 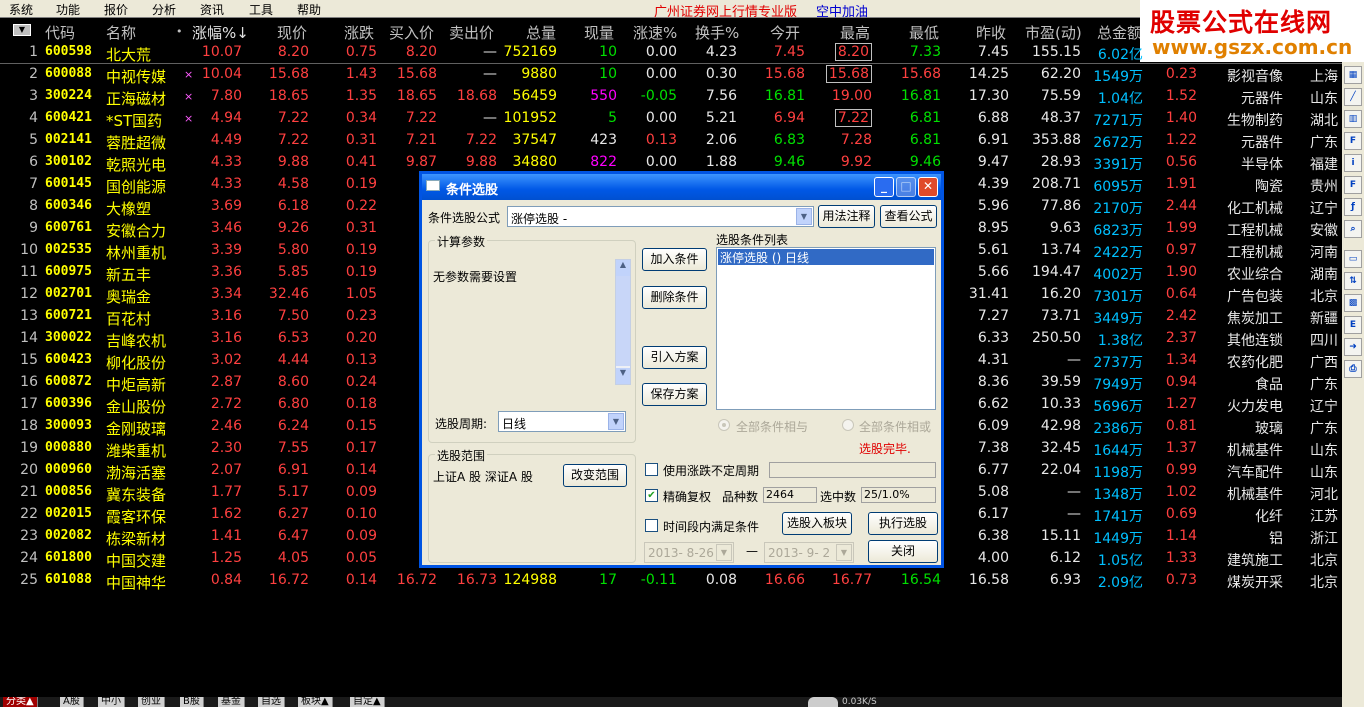 What do you see at coordinates (1118, 429) in the screenshot?
I see `amount: 2386万` at bounding box center [1118, 429].